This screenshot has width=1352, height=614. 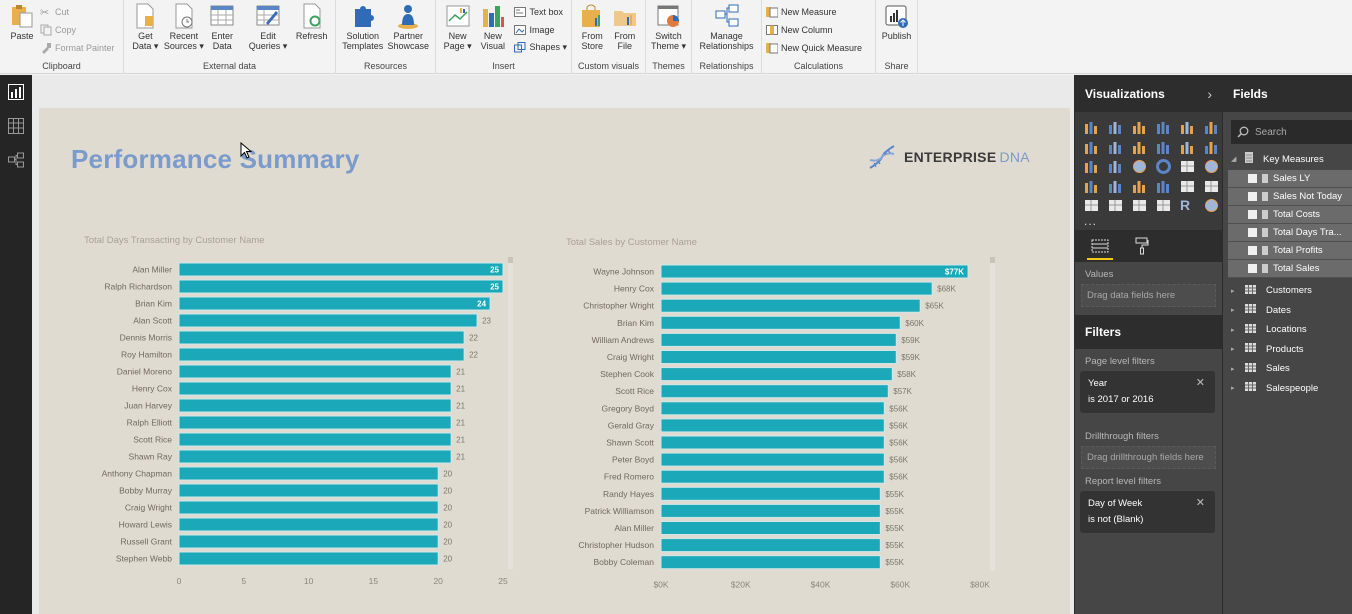 What do you see at coordinates (1139, 147) in the screenshot?
I see `stacked-area-visual-icon` at bounding box center [1139, 147].